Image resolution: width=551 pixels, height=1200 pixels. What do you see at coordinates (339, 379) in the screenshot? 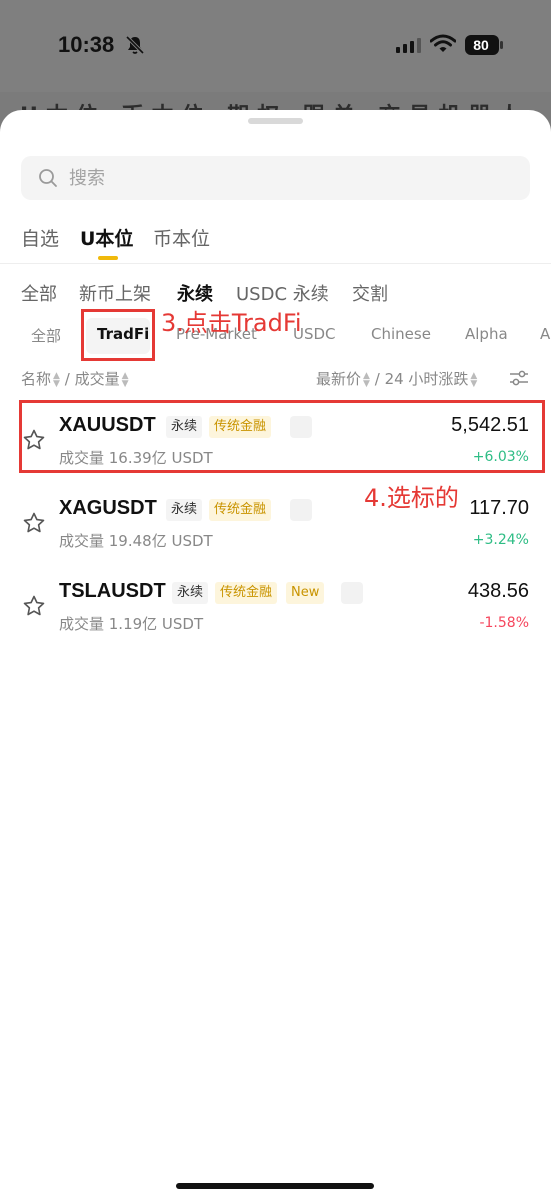
I see `column-price-label: 最新价` at bounding box center [339, 379].